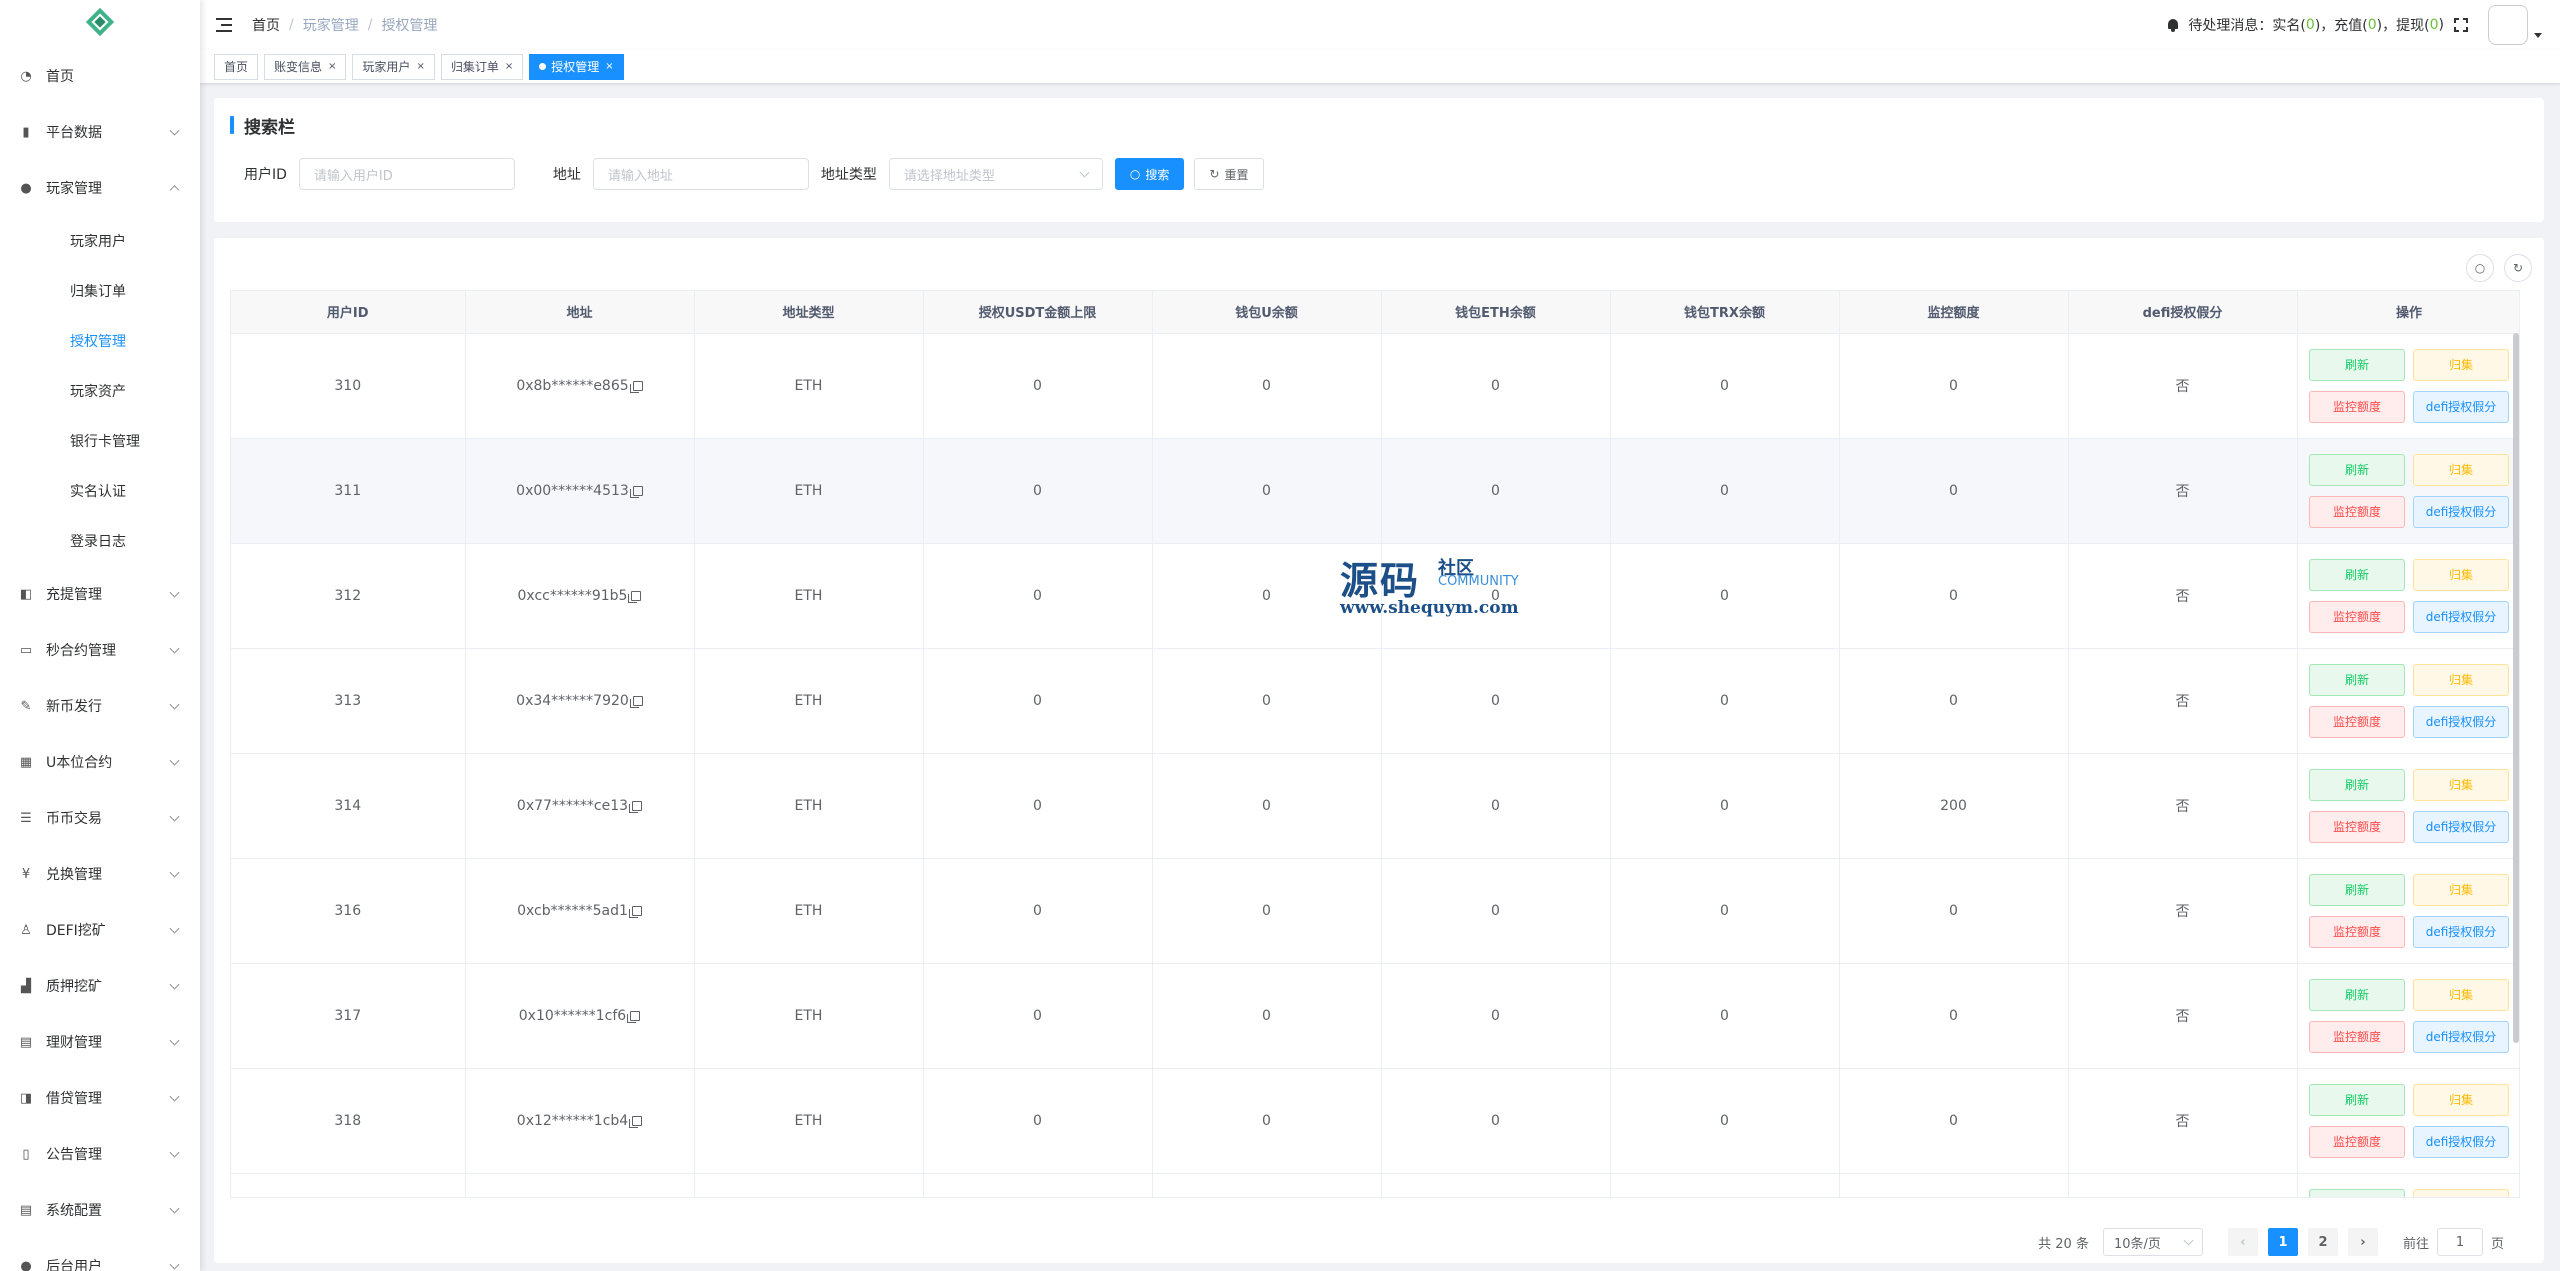 The image size is (2560, 1271). I want to click on page-size-select: 10条/页, so click(2152, 1242).